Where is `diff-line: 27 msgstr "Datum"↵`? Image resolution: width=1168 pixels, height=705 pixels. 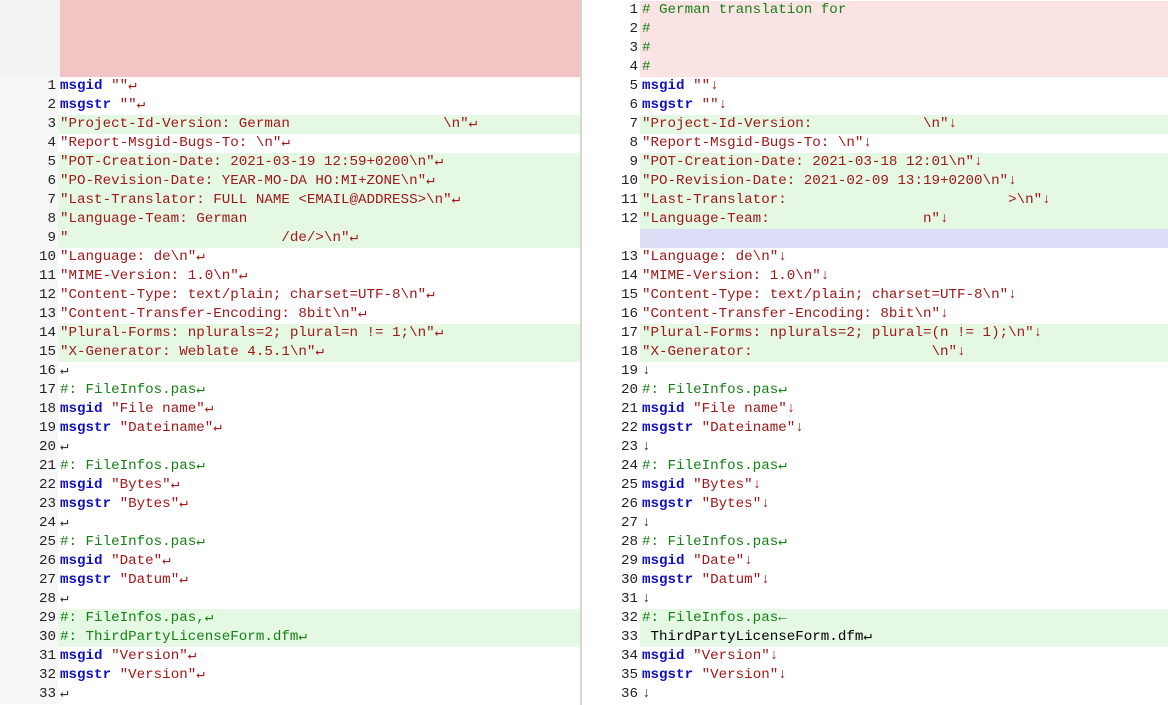
diff-line: 27 msgstr "Datum"↵ is located at coordinates (290, 580).